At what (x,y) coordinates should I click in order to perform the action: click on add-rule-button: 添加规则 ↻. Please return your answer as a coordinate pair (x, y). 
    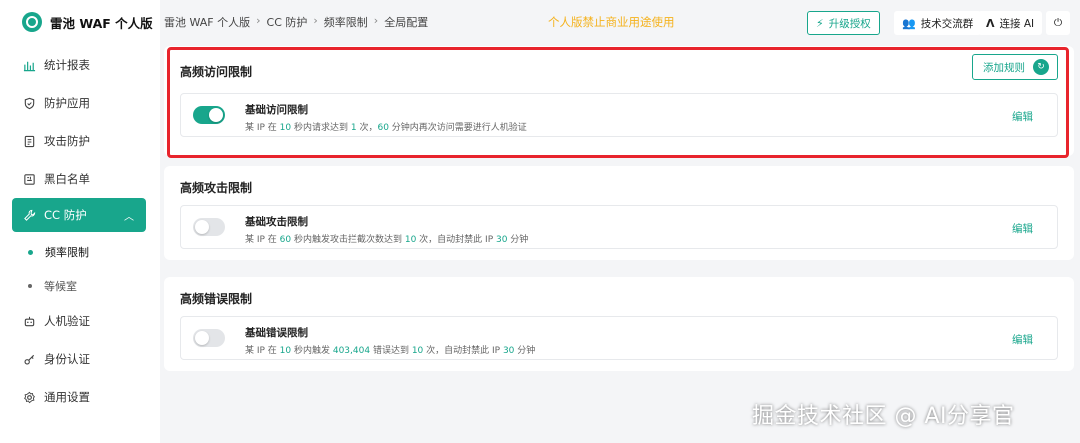
    Looking at the image, I should click on (1015, 67).